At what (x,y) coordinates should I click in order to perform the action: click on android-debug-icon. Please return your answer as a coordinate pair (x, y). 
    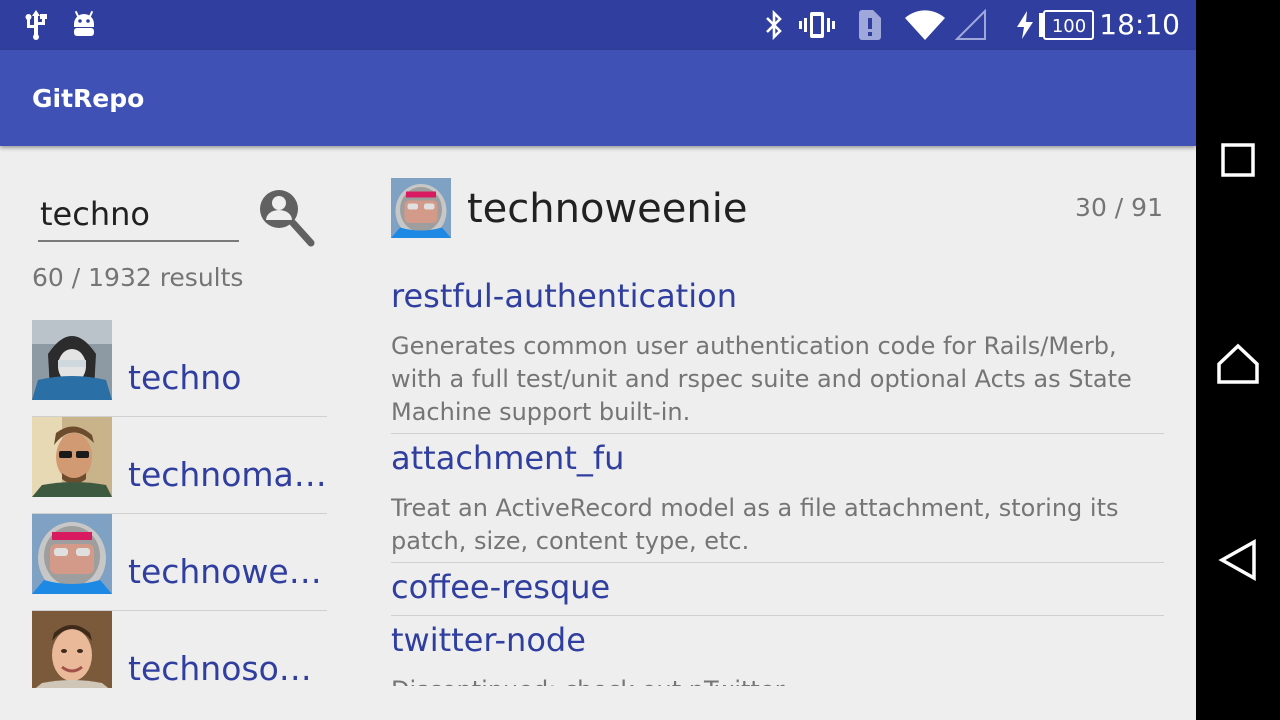
    Looking at the image, I should click on (84, 25).